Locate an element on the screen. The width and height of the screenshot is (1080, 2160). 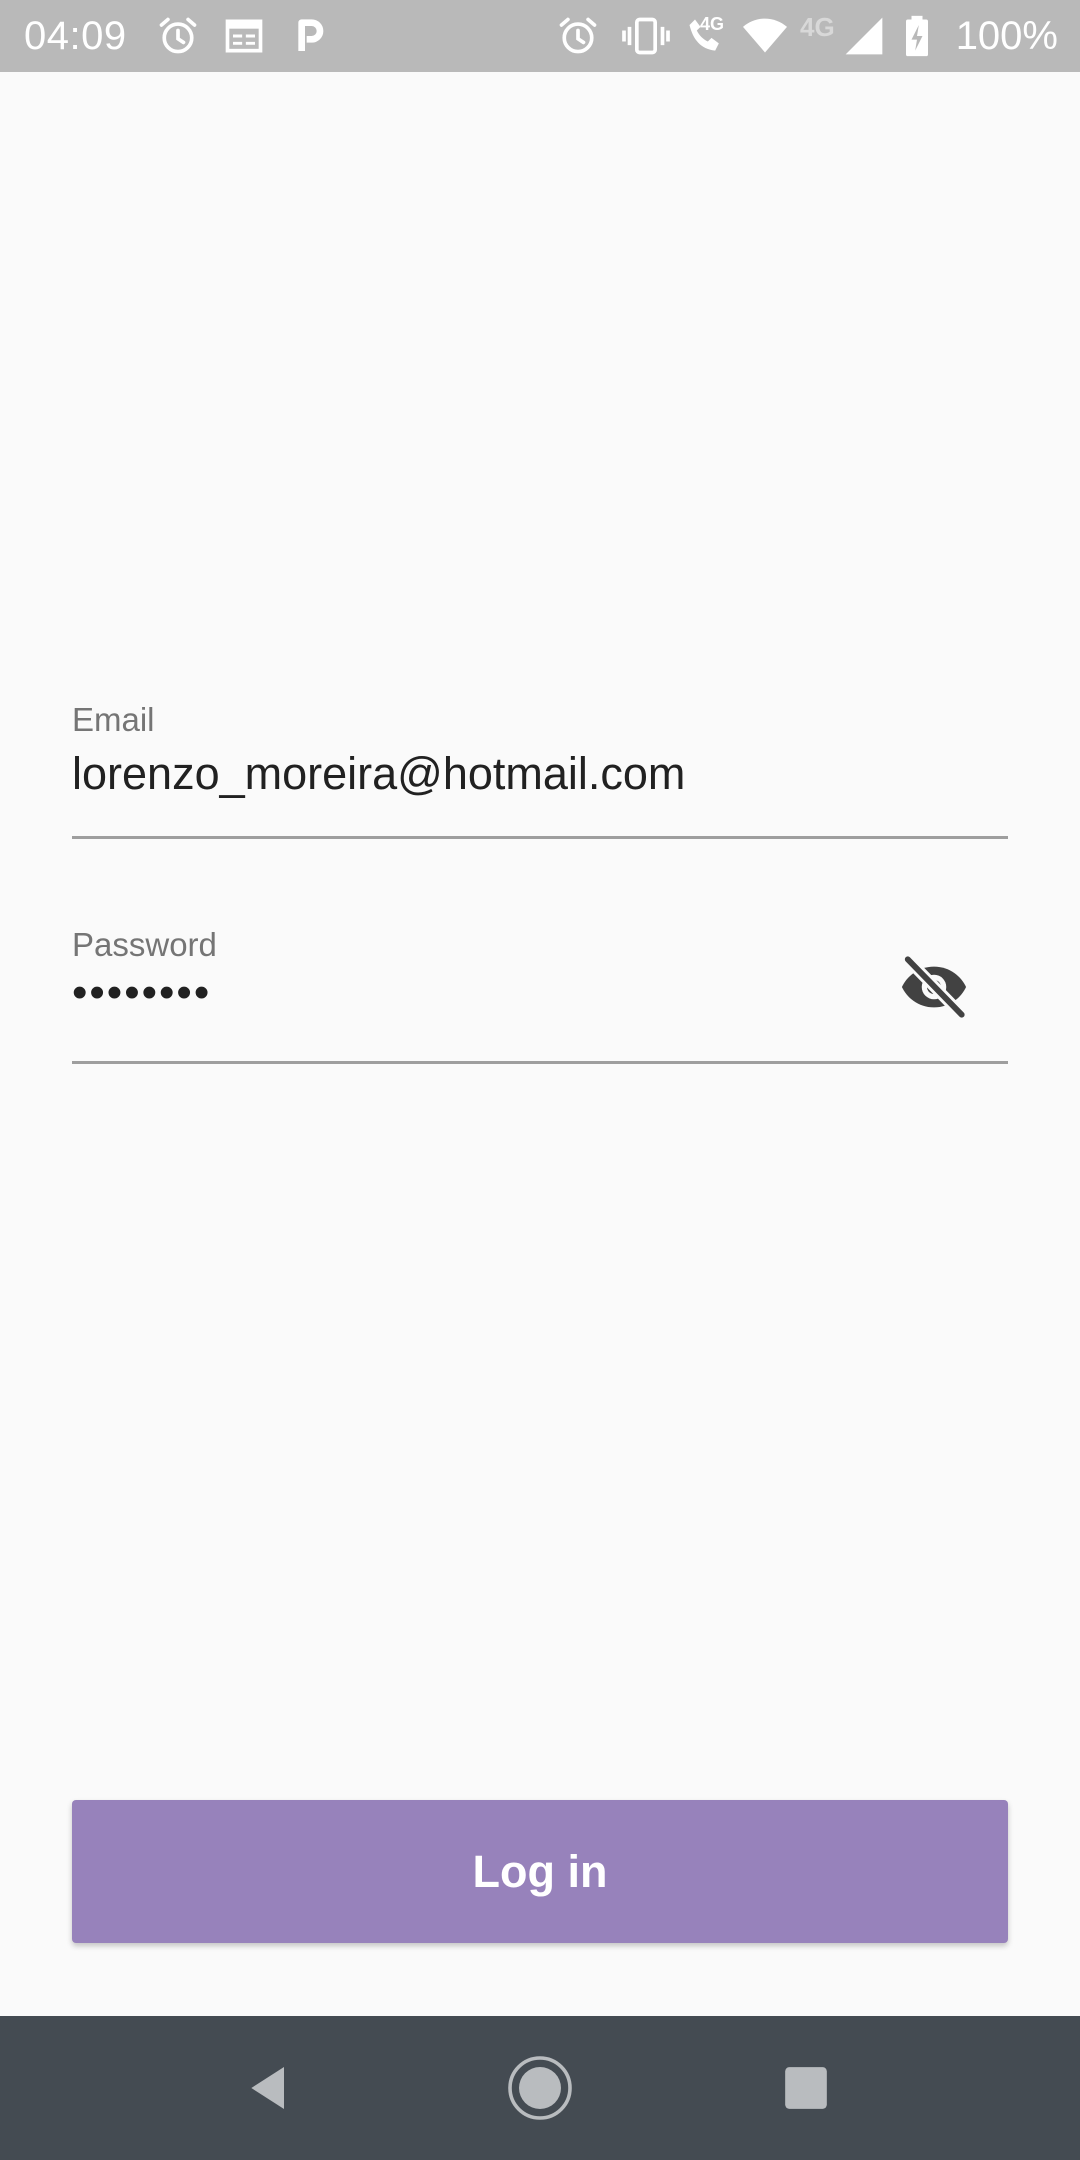
home-icon is located at coordinates (540, 2088).